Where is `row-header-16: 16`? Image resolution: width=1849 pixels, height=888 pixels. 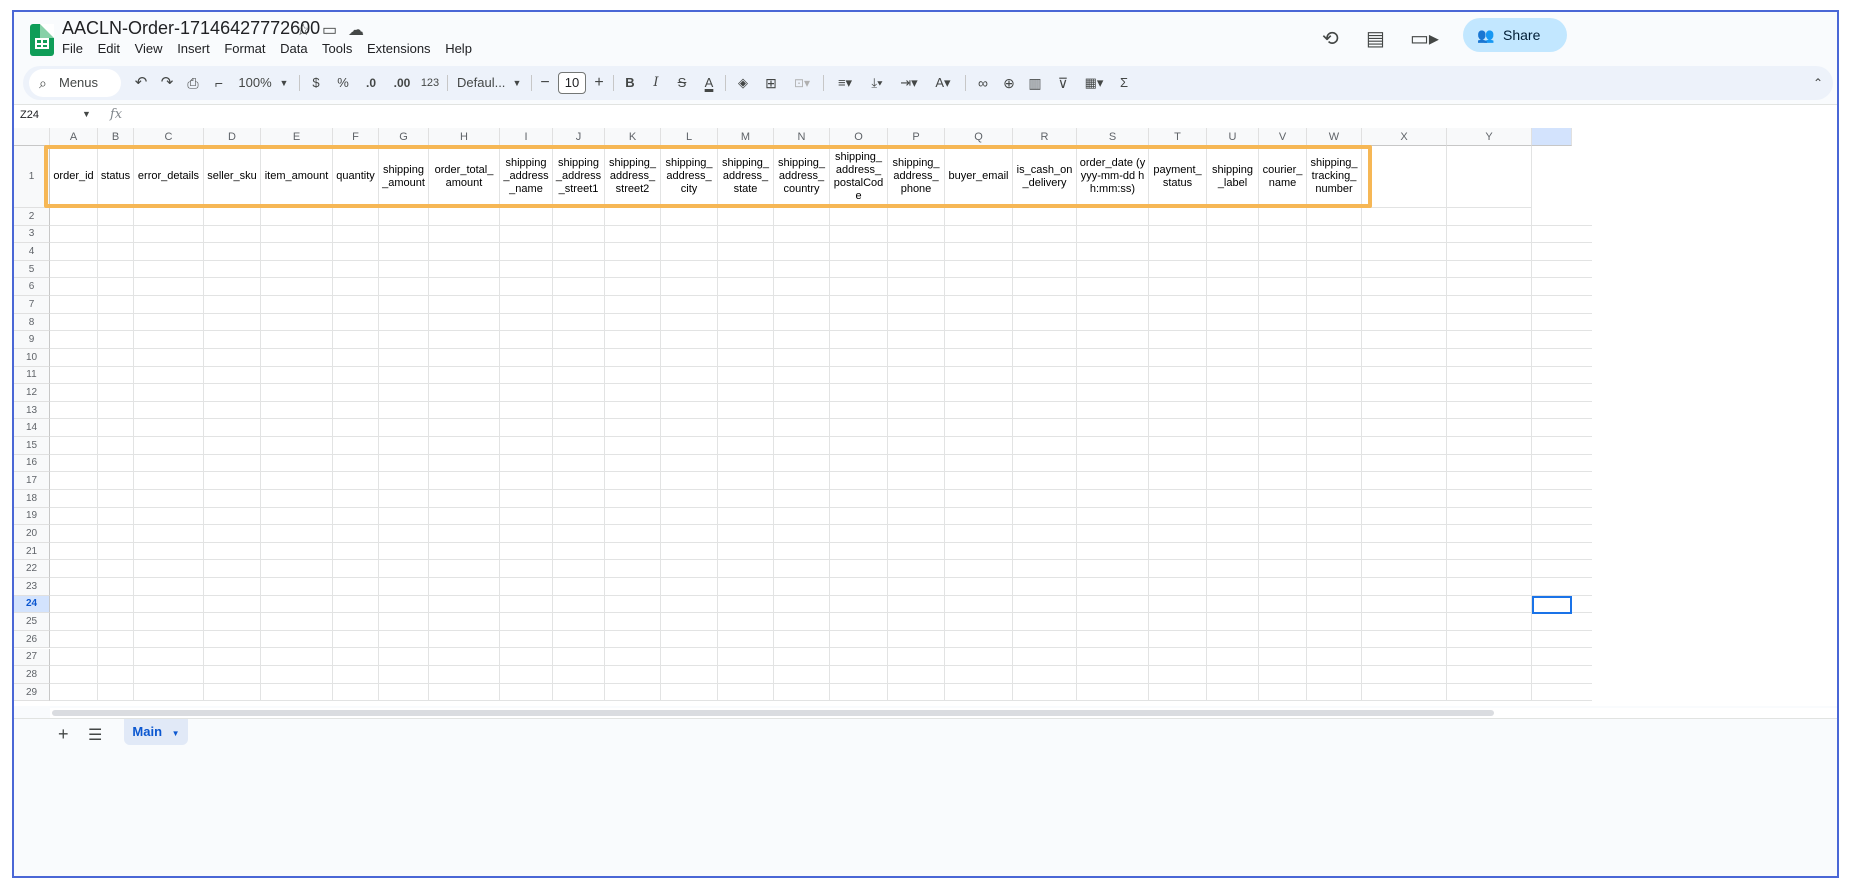
row-header-16: 16 is located at coordinates (32, 463).